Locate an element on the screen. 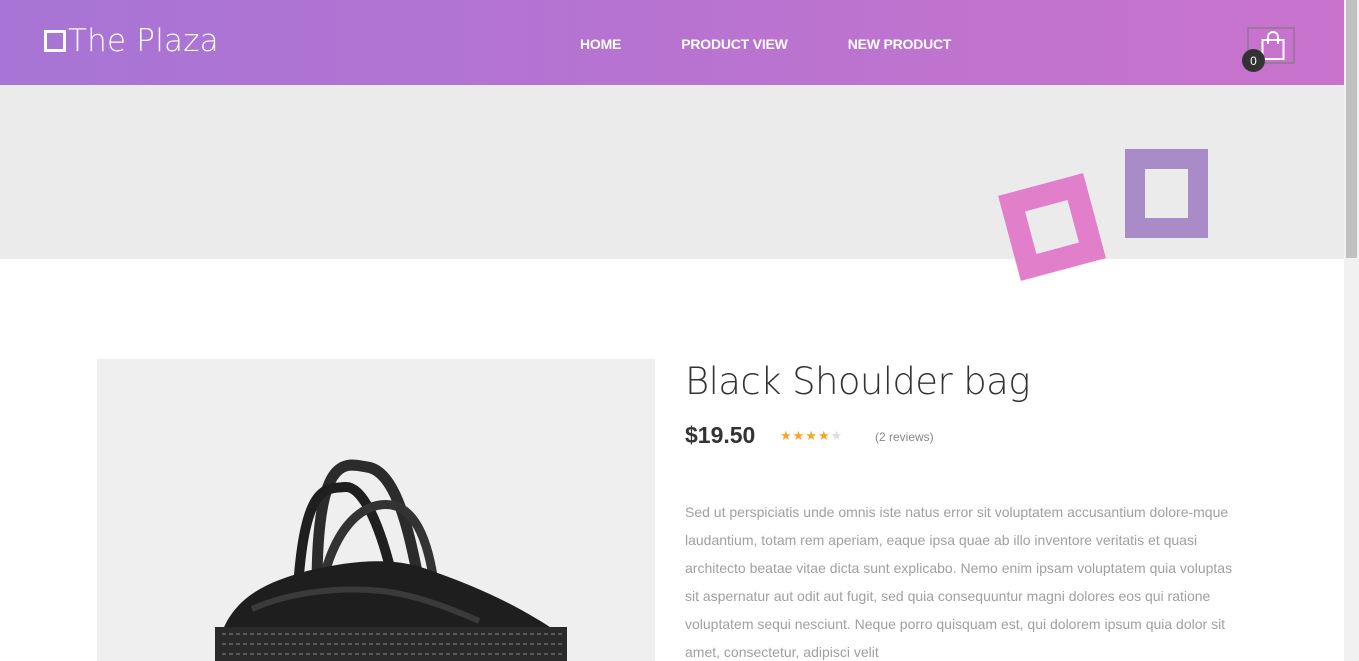 This screenshot has height=661, width=1359. rating-stars: ★ ★ ★ ★ ★ is located at coordinates (811, 436).